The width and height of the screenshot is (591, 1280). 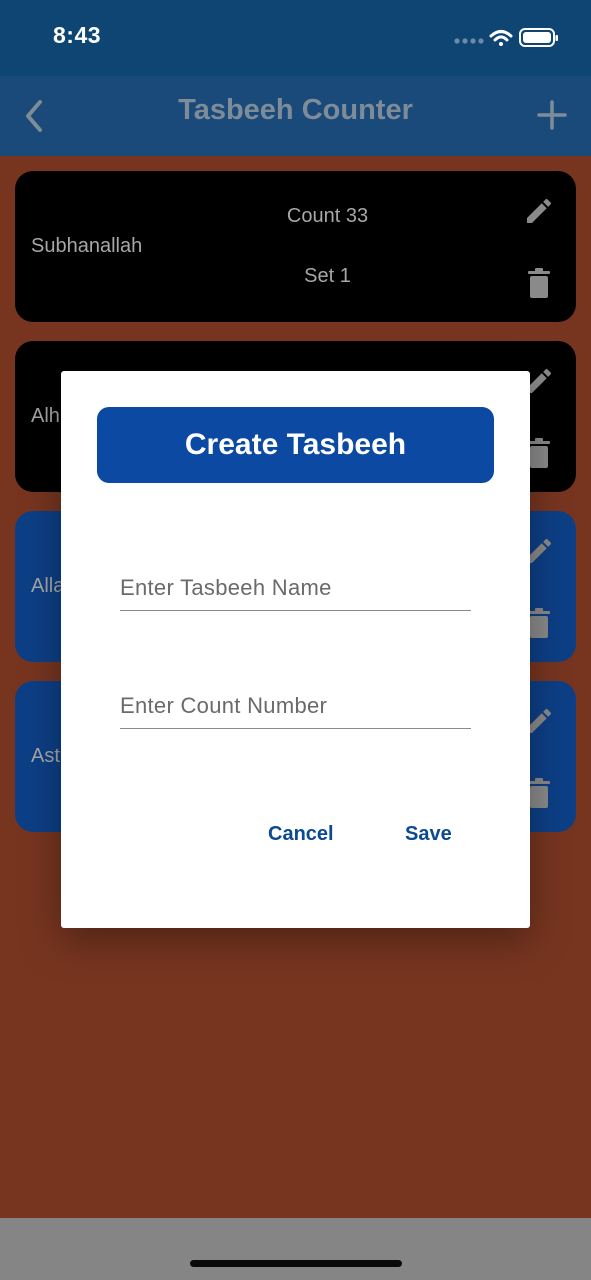 I want to click on count-number-input, so click(x=295, y=706).